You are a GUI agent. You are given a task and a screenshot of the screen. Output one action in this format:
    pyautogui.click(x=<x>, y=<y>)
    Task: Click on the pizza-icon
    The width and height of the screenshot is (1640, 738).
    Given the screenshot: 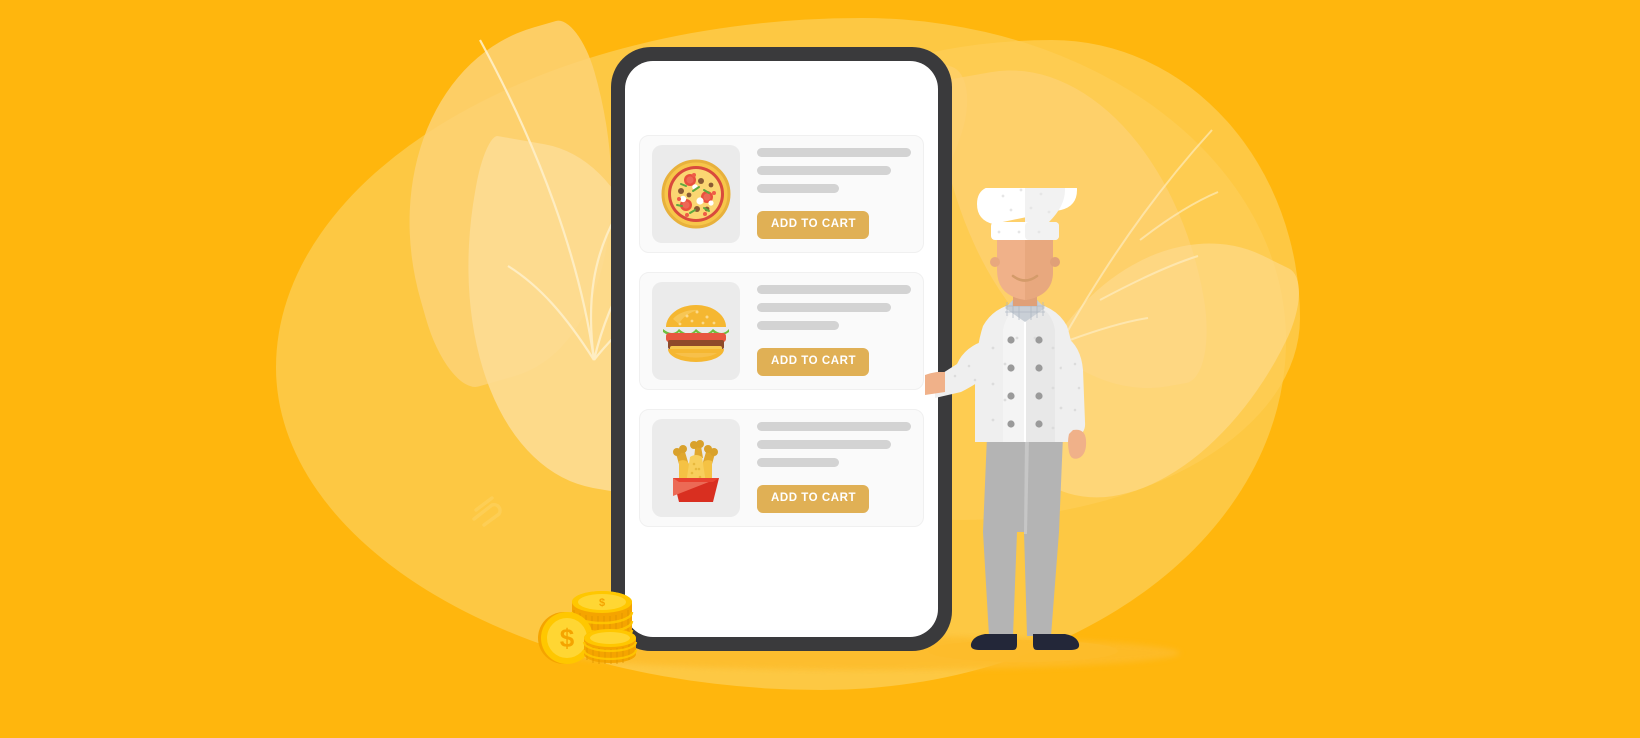 What is the action you would take?
    pyautogui.click(x=696, y=194)
    